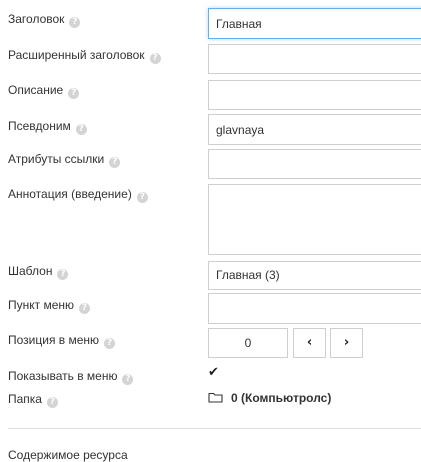 The height and width of the screenshot is (462, 421). What do you see at coordinates (314, 219) in the screenshot?
I see `introtext-textarea` at bounding box center [314, 219].